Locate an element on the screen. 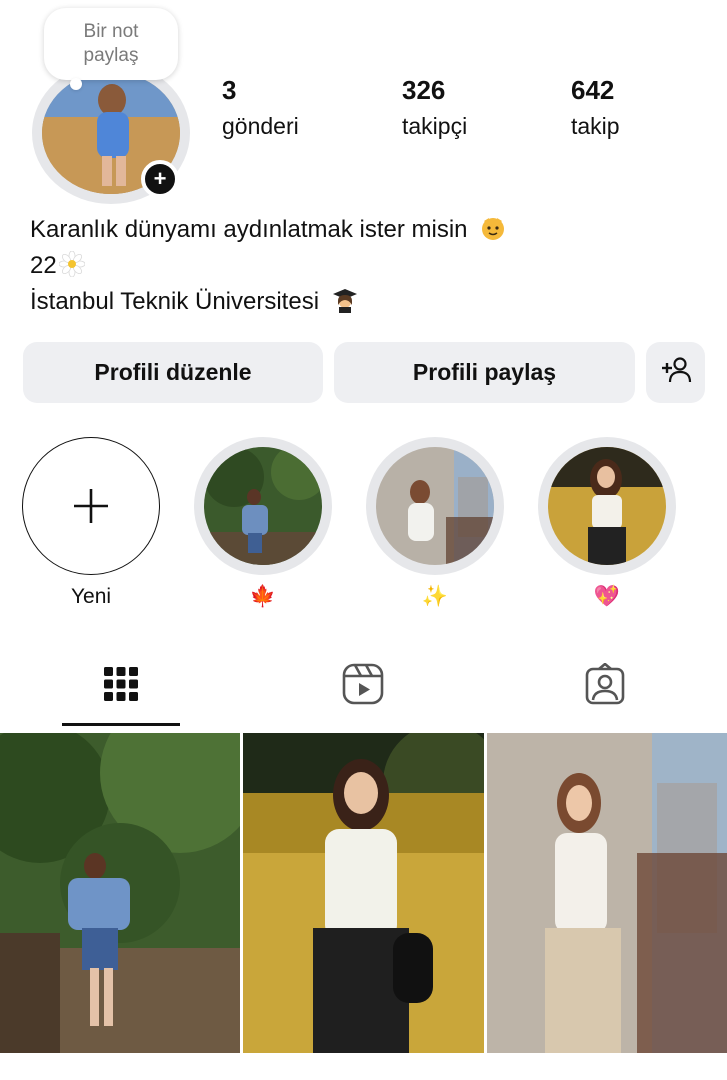 The width and height of the screenshot is (727, 1080). tab-reels is located at coordinates (363, 686).